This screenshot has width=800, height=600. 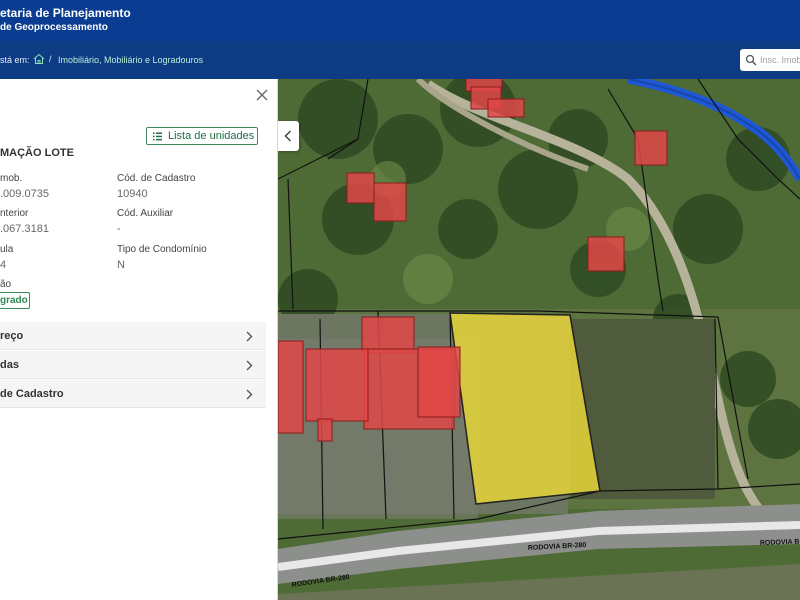 I want to click on section-label: das, so click(x=9, y=365).